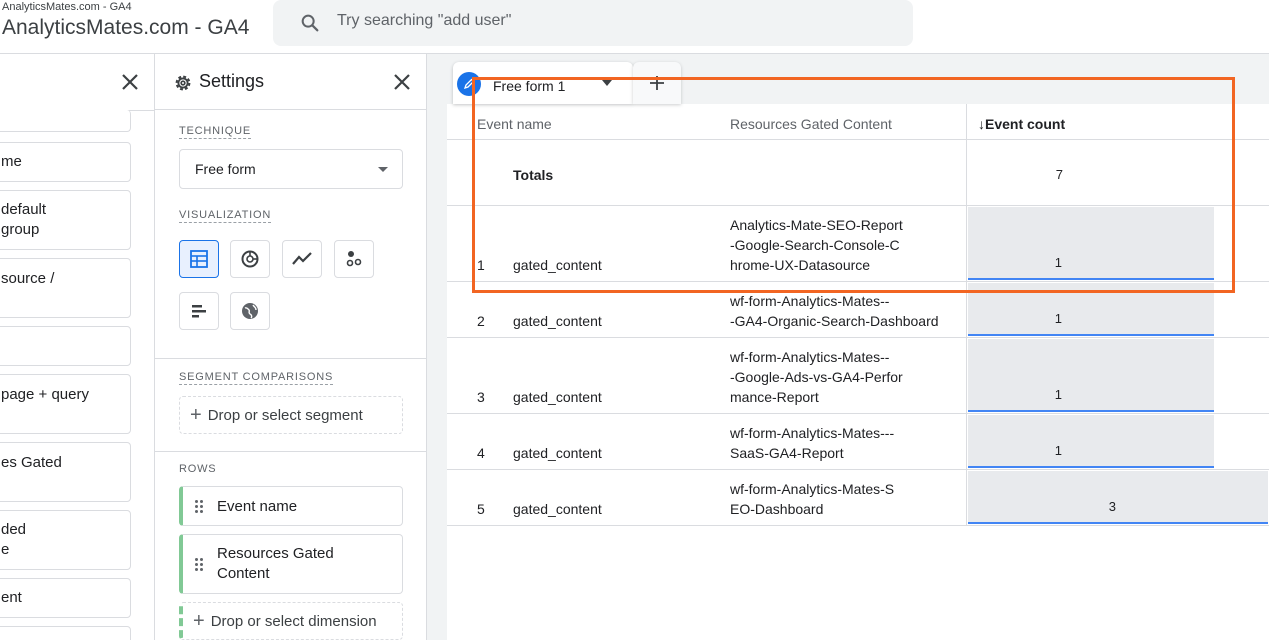 The width and height of the screenshot is (1269, 640). What do you see at coordinates (232, 81) in the screenshot?
I see `settings-title: Settings` at bounding box center [232, 81].